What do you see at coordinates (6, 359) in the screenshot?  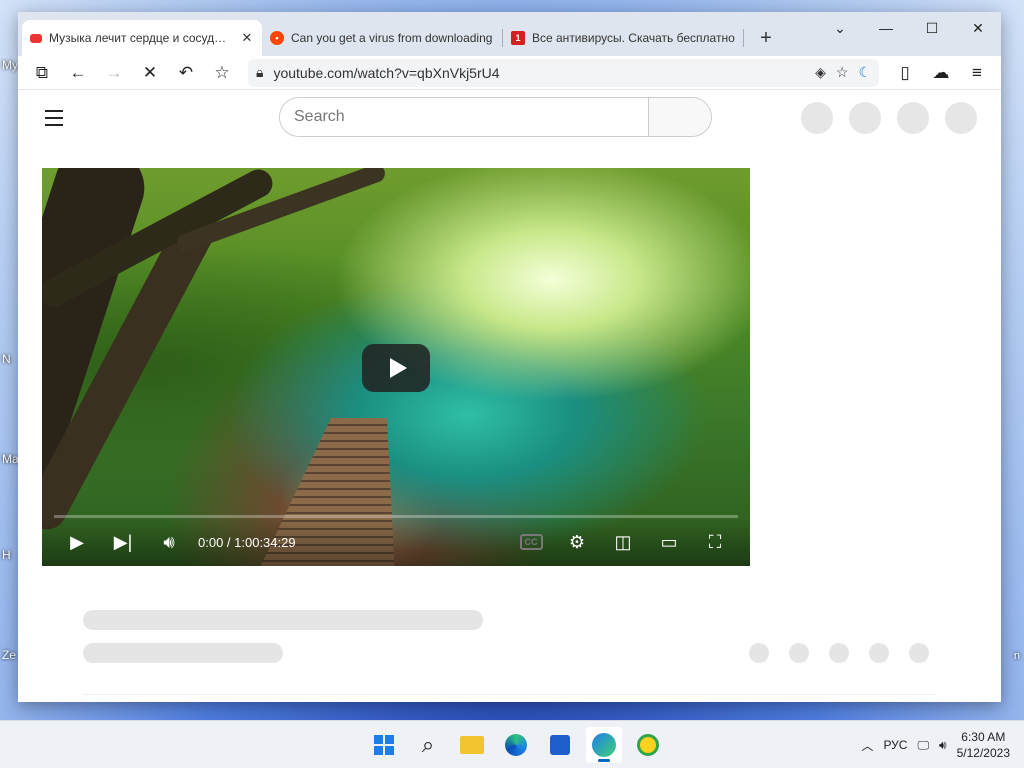 I see `desktop-icon-label: N` at bounding box center [6, 359].